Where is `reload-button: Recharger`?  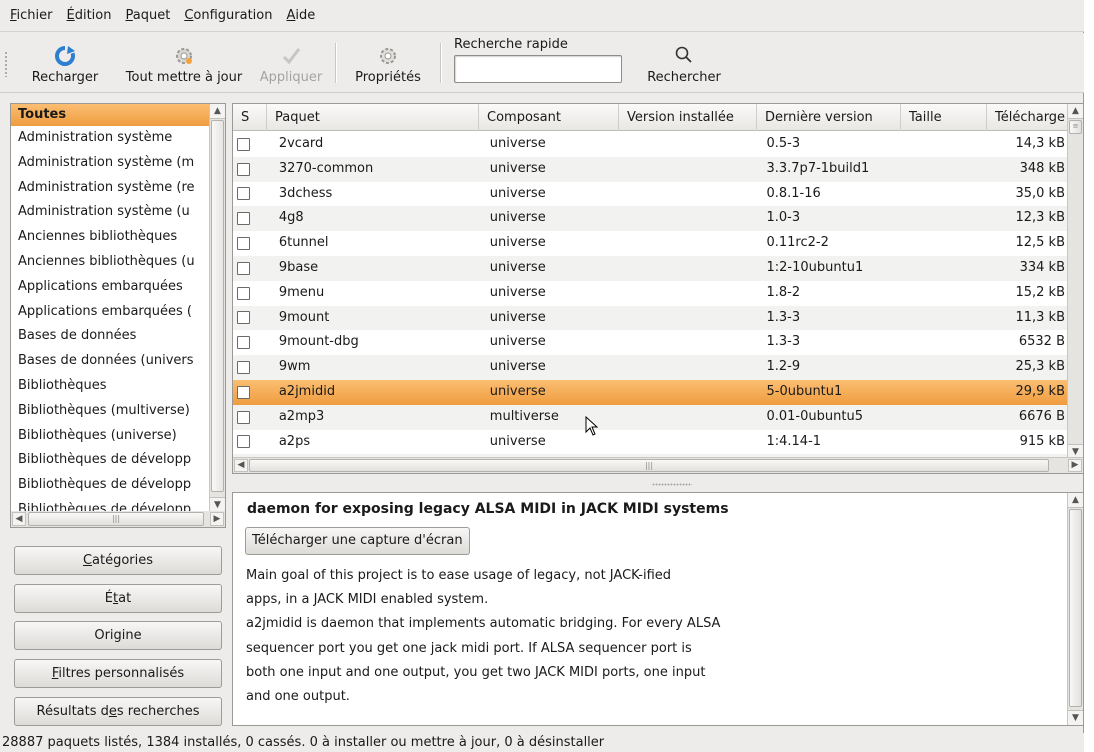
reload-button: Recharger is located at coordinates (65, 63).